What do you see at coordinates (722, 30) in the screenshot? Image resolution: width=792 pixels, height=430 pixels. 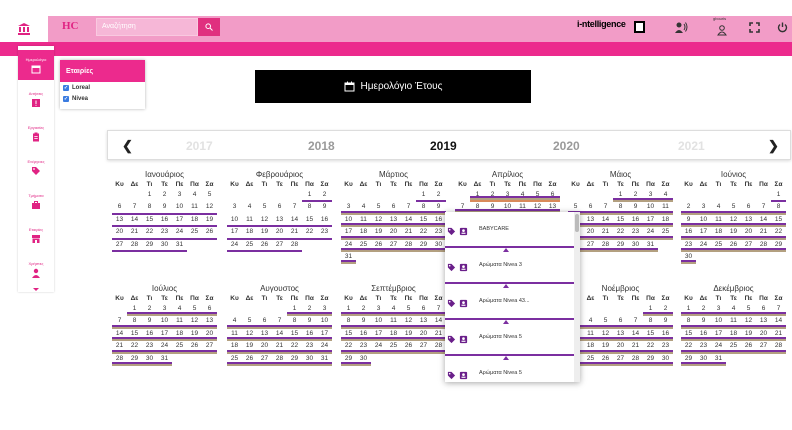 I see `user-profile-button` at bounding box center [722, 30].